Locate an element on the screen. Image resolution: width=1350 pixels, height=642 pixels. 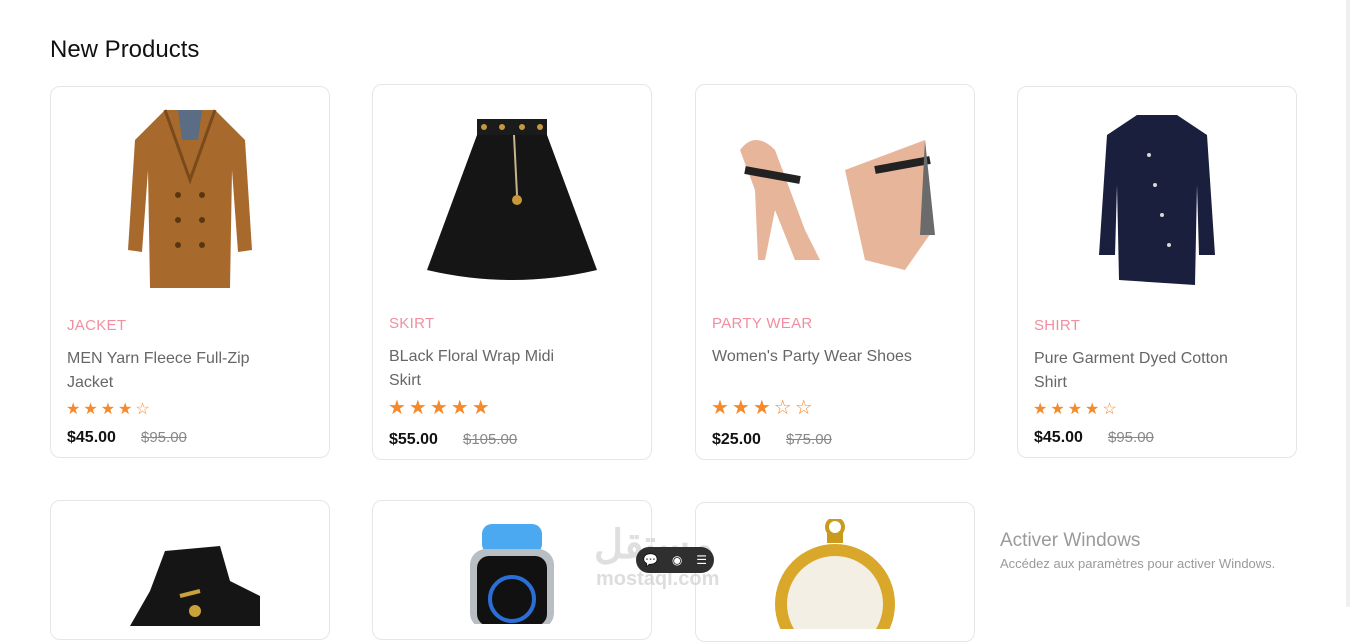
menu-icon: ☰ is located at coordinates (701, 560).